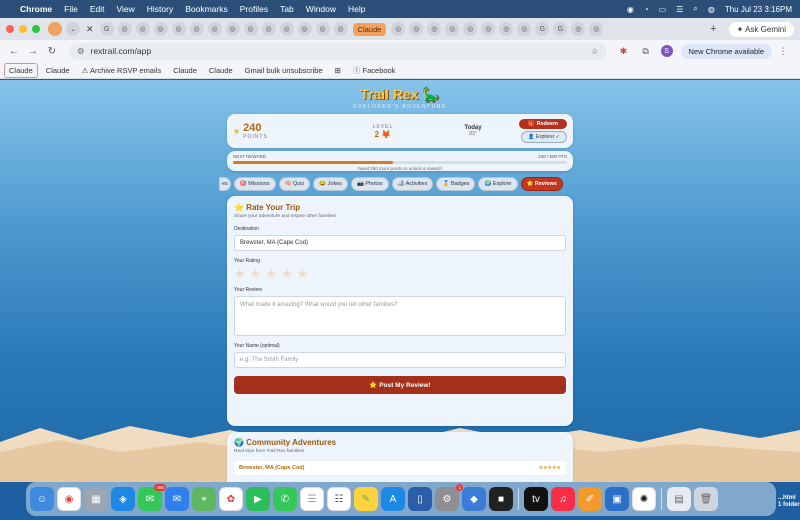  Describe the element at coordinates (338, 70) in the screenshot. I see `apps-grid-icon: ⊞` at that location.